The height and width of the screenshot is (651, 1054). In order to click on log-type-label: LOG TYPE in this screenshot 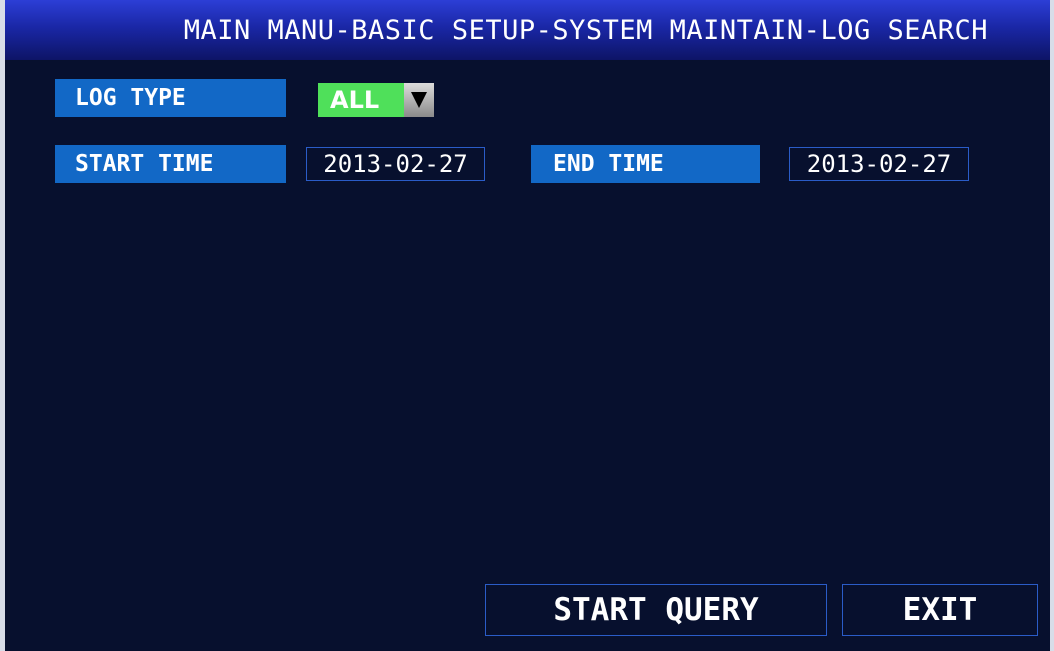, I will do `click(170, 98)`.